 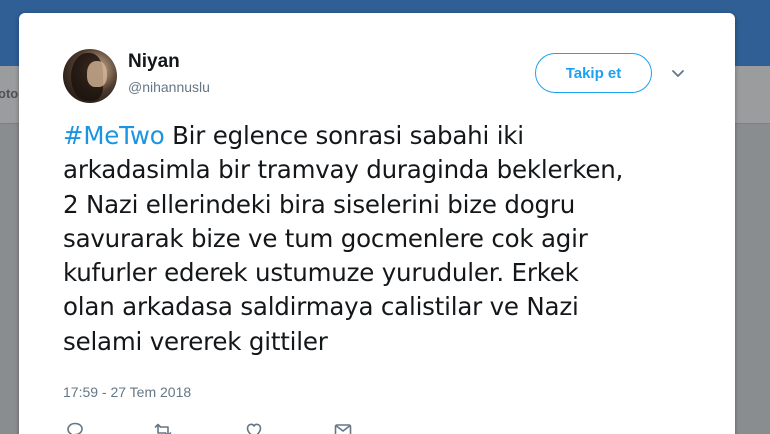 I want to click on follow-button: Takip et, so click(x=593, y=73).